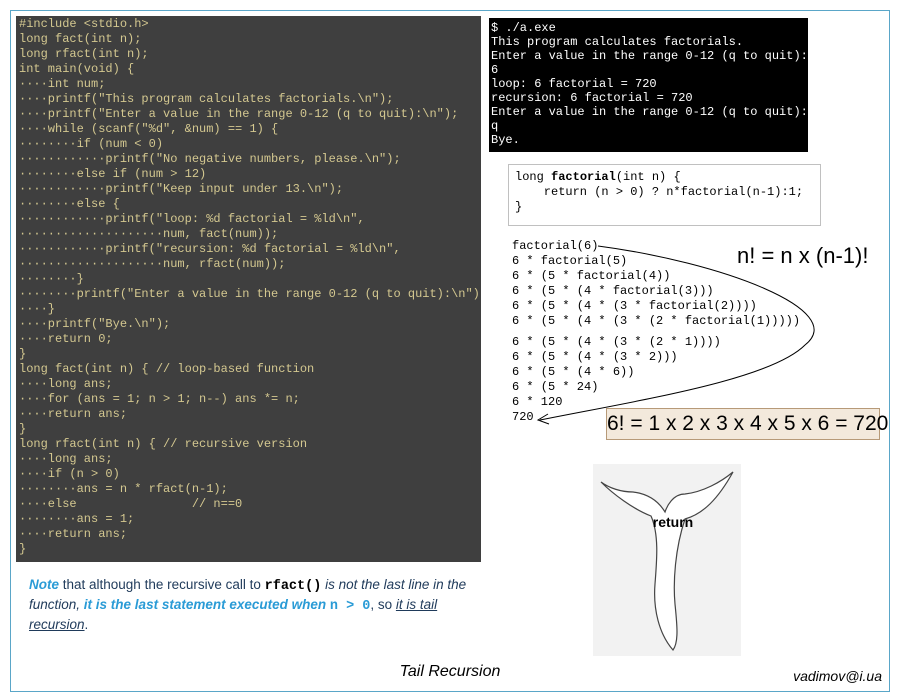 Image resolution: width=900 pixels, height=700 pixels. Describe the element at coordinates (613, 291) in the screenshot. I see `expansion-line: 6 * (5 * (4 * factorial(3)))` at that location.